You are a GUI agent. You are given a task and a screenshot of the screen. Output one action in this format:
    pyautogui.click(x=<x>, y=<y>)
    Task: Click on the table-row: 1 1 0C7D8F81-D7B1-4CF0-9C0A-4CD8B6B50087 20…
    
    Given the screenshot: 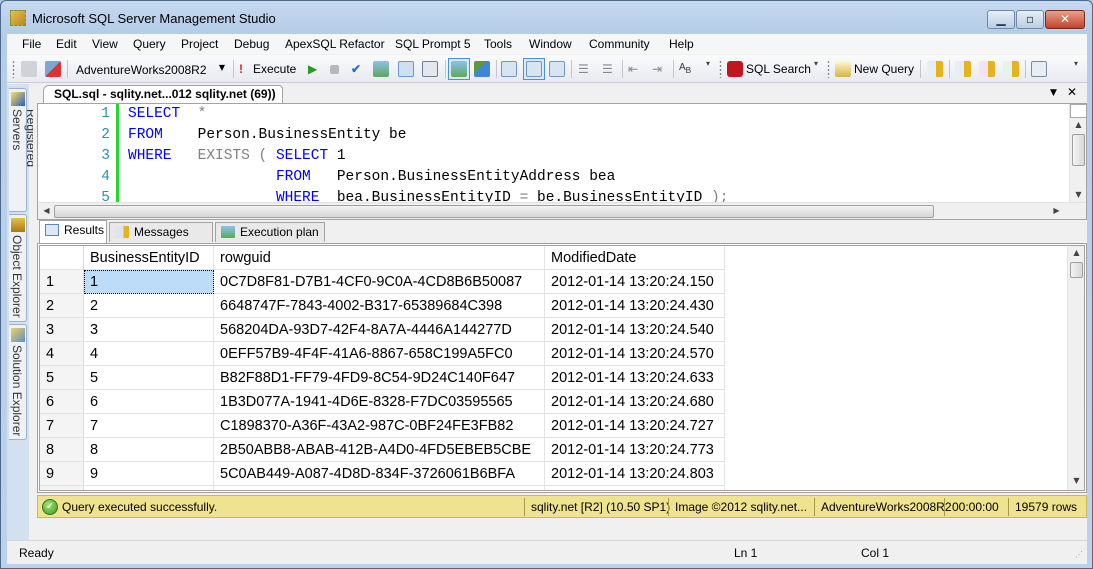 What is the action you would take?
    pyautogui.click(x=385, y=282)
    